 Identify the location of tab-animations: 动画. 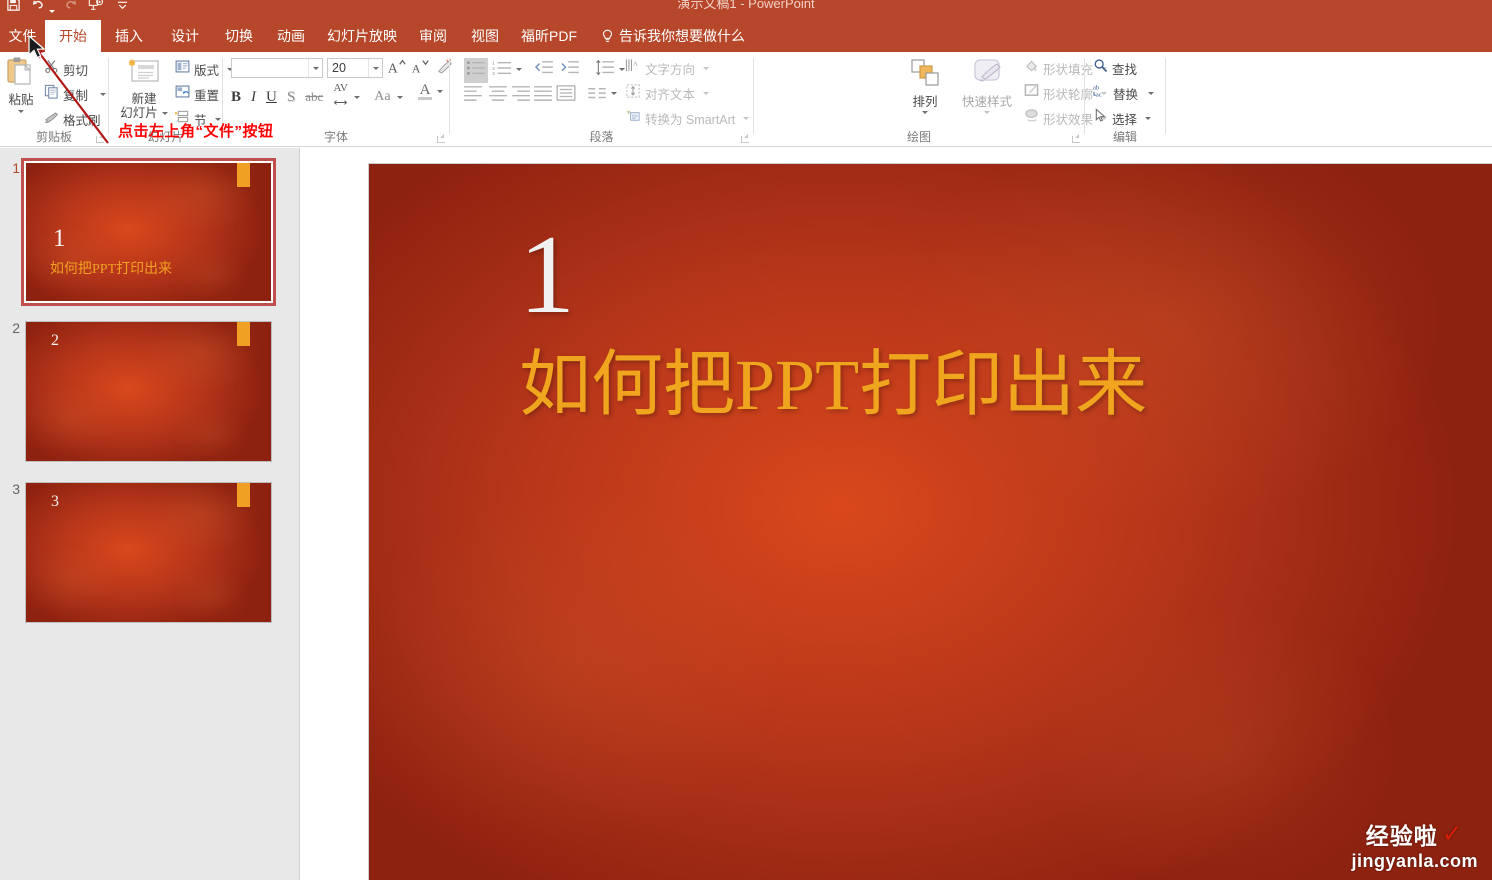
(291, 36).